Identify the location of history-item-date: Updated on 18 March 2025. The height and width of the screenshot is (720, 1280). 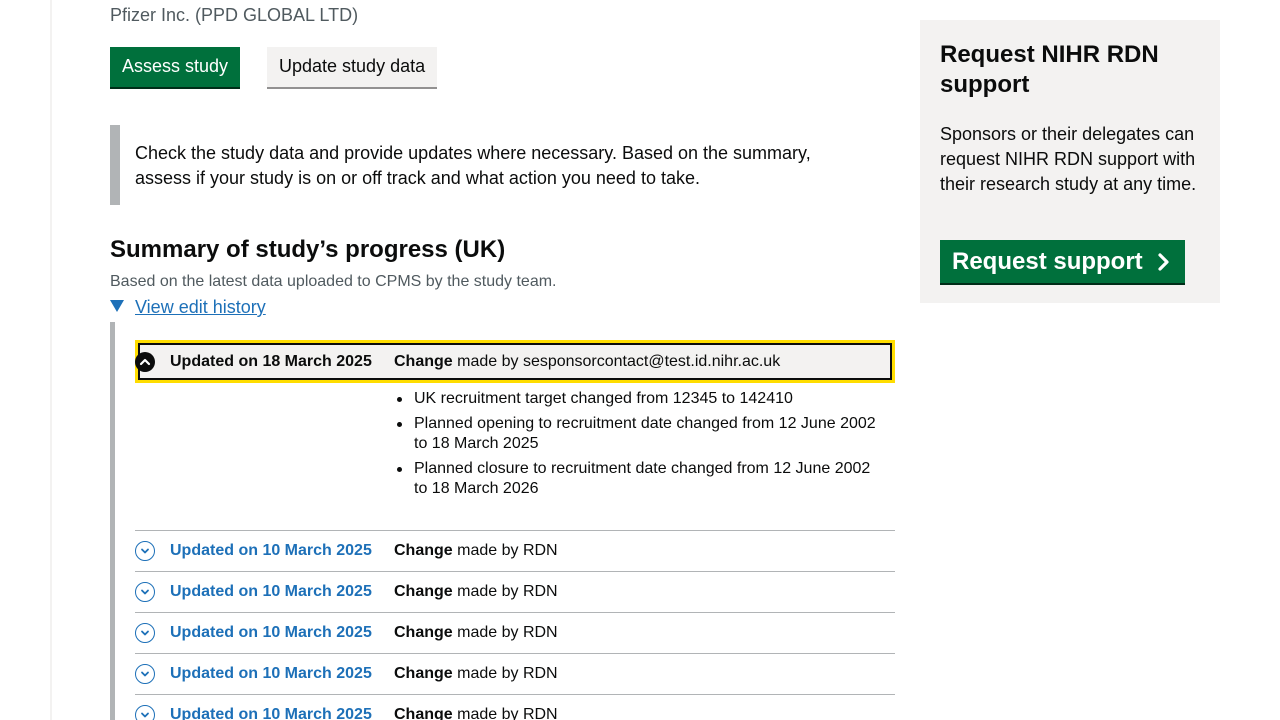
(271, 361).